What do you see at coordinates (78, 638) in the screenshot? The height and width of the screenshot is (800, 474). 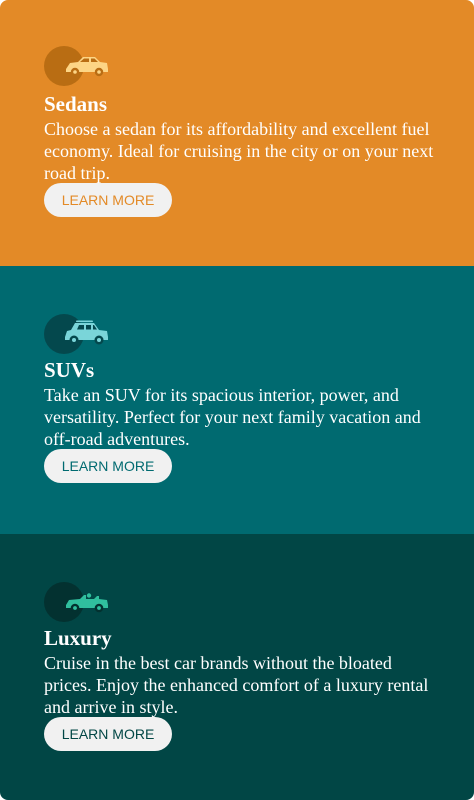 I see `card-title: Luxury` at bounding box center [78, 638].